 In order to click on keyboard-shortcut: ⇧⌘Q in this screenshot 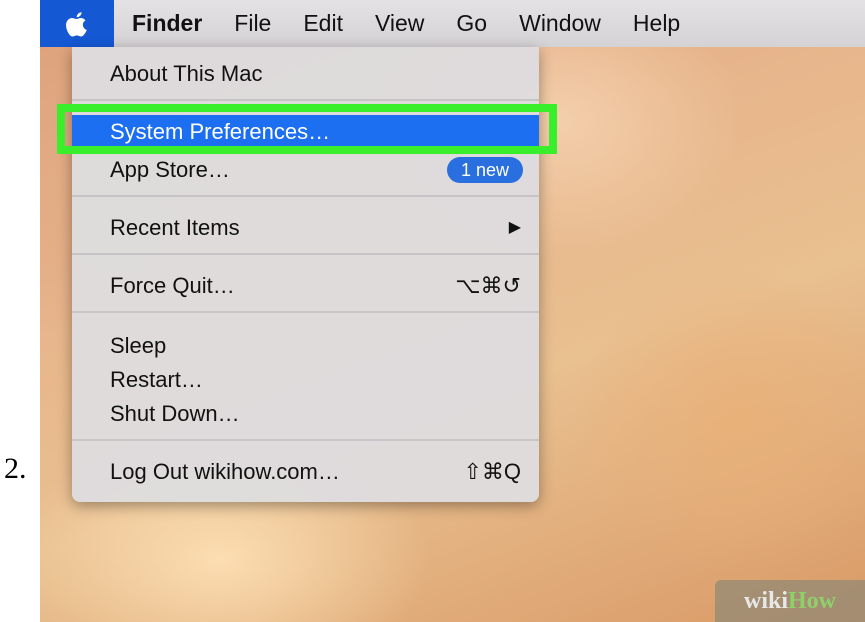, I will do `click(492, 471)`.